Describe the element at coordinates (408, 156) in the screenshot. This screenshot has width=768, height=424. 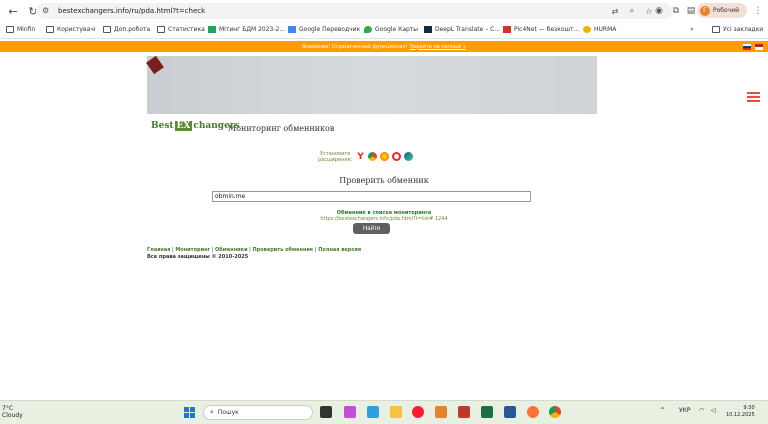
I see `edge-icon` at that location.